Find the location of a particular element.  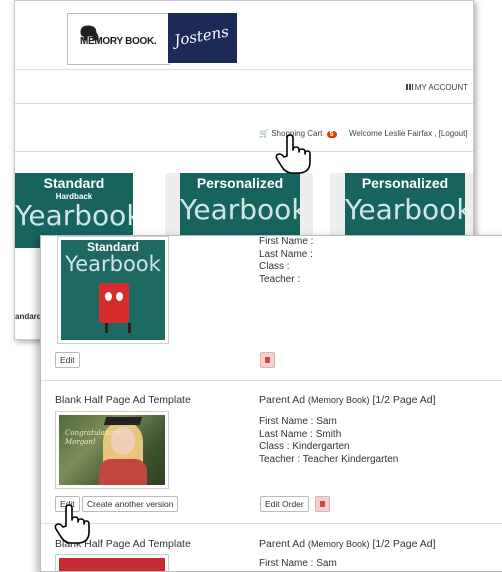

jostens-logo-text: Jostens is located at coordinates (201, 36).